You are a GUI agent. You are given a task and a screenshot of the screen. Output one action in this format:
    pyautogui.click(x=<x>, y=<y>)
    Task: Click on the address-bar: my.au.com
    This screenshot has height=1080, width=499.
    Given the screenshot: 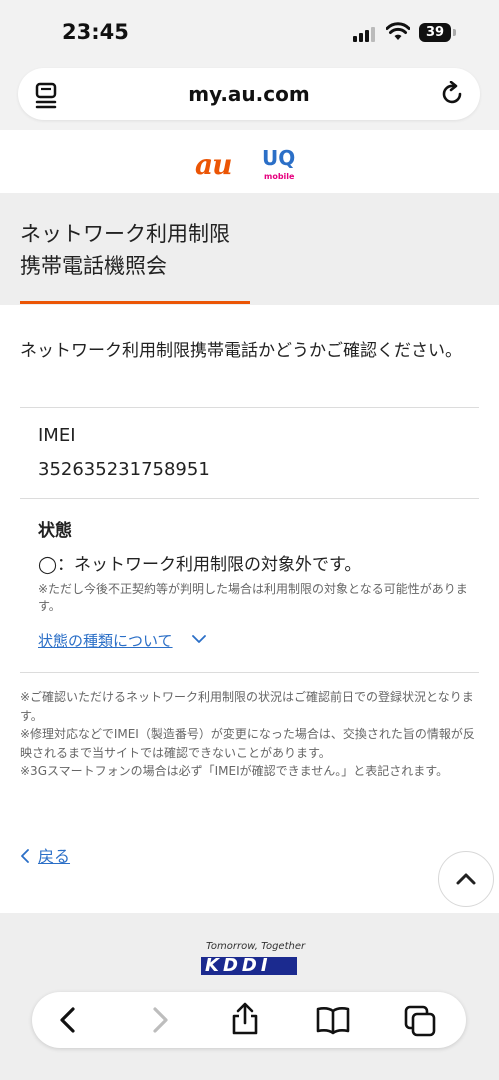 What is the action you would take?
    pyautogui.click(x=249, y=94)
    